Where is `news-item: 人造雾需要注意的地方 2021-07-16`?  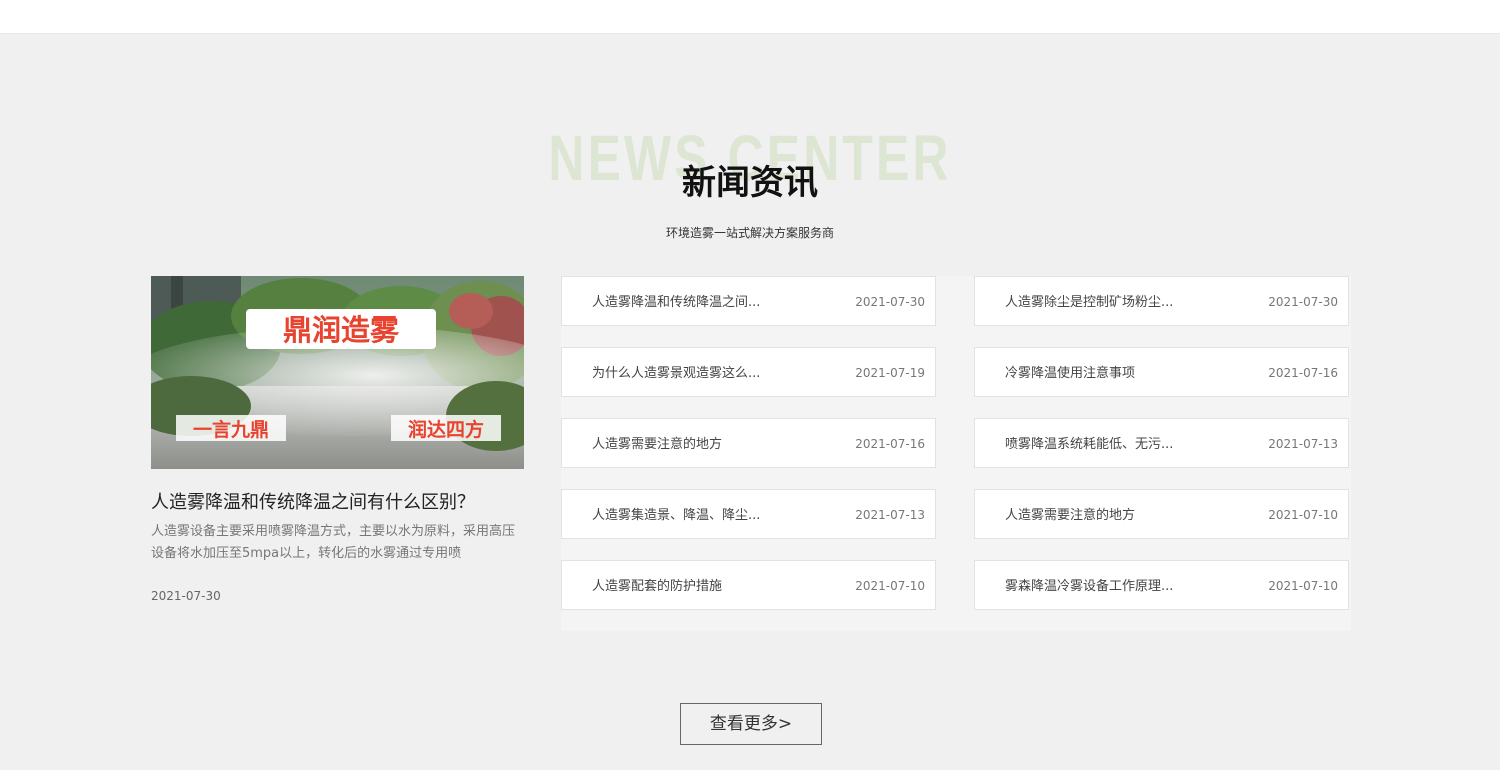 news-item: 人造雾需要注意的地方 2021-07-16 is located at coordinates (748, 443).